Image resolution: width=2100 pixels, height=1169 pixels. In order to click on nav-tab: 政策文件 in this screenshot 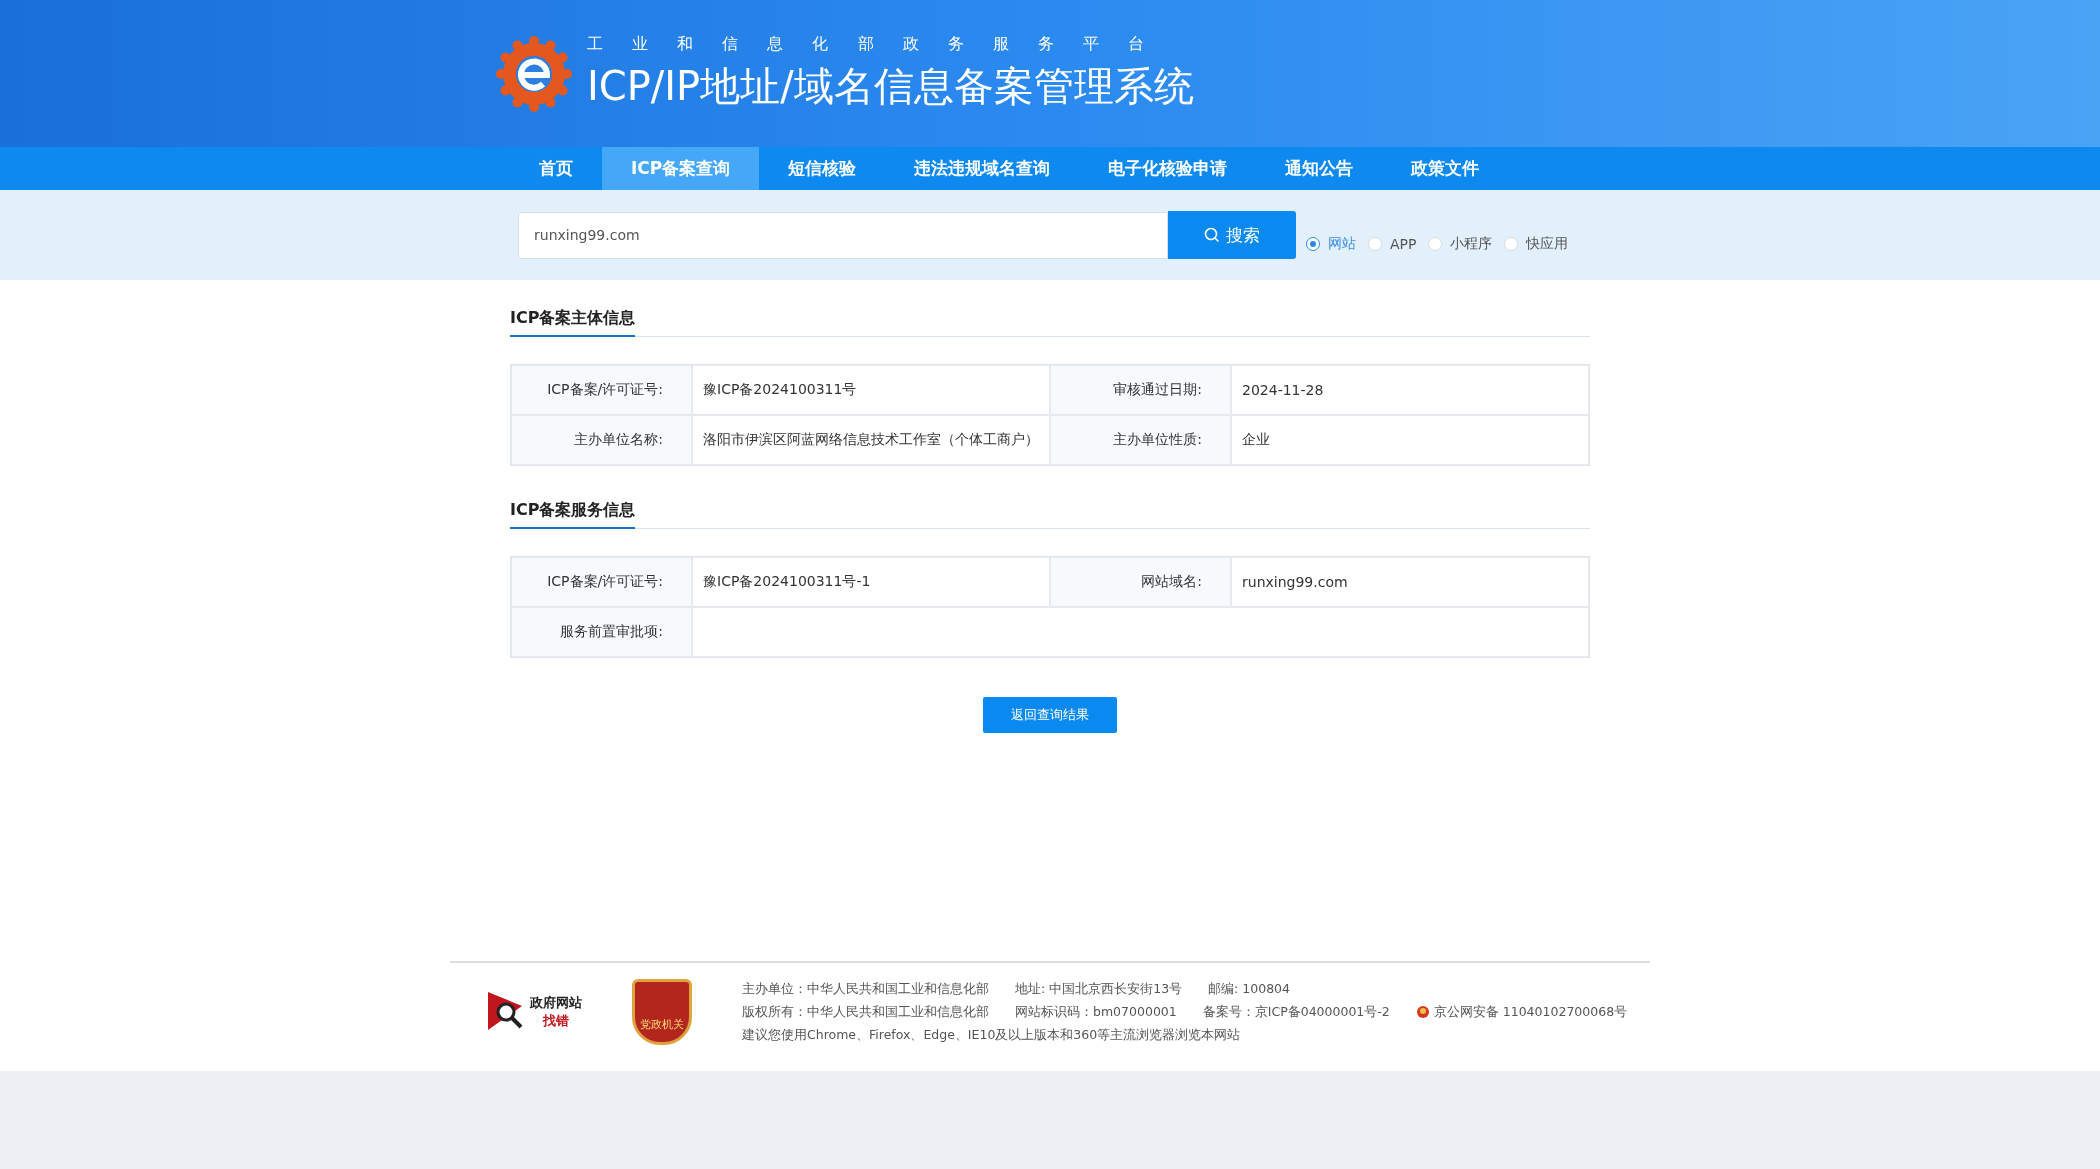, I will do `click(1445, 168)`.